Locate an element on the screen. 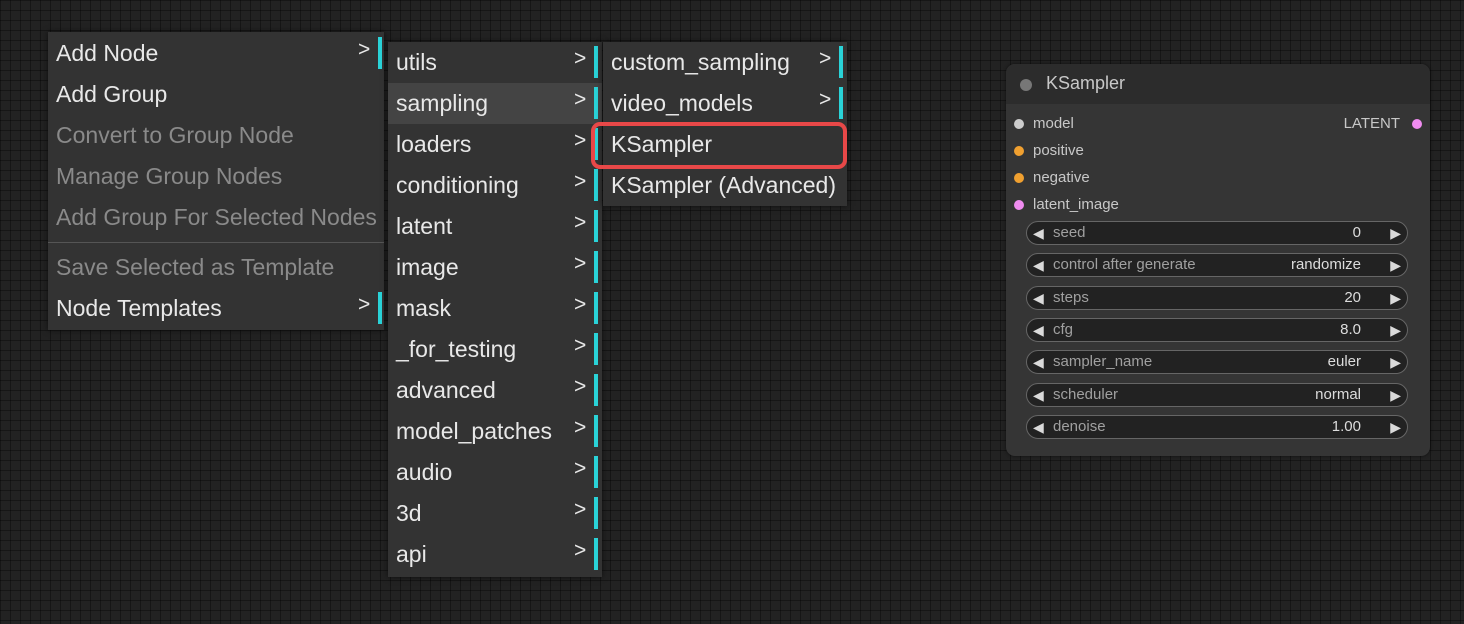 Image resolution: width=1464 pixels, height=624 pixels. menu-item-conditioning: conditioning > is located at coordinates (495, 185).